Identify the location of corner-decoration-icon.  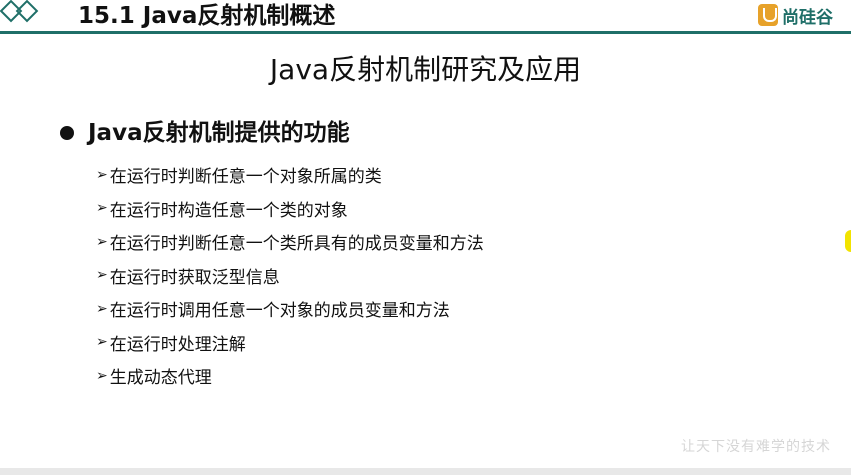
(19, 11).